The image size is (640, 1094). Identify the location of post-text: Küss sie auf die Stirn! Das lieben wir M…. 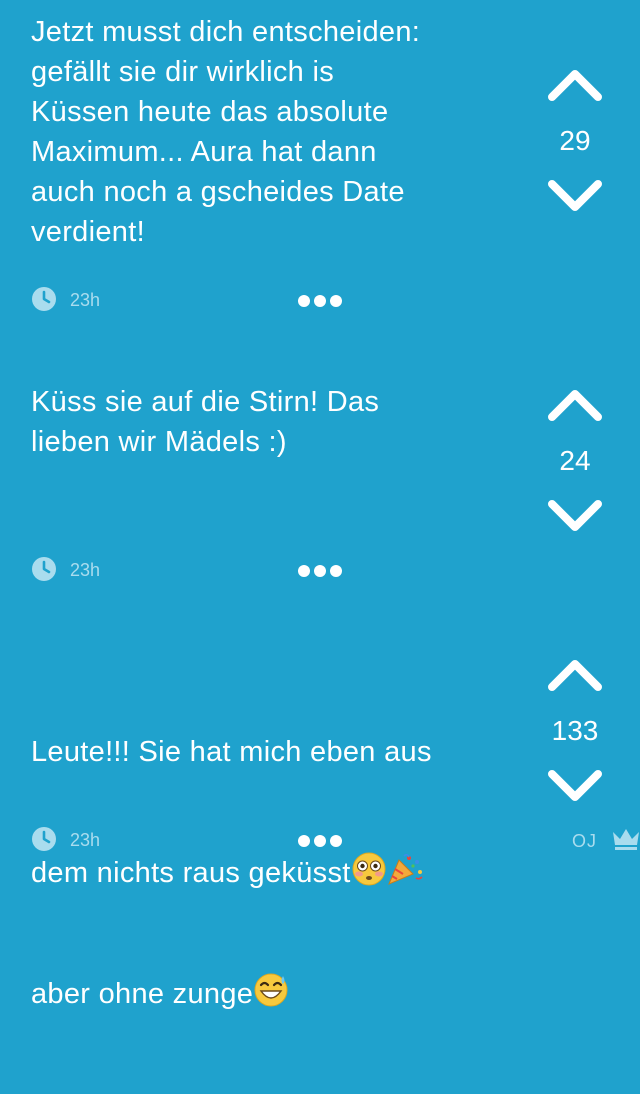
(205, 422).